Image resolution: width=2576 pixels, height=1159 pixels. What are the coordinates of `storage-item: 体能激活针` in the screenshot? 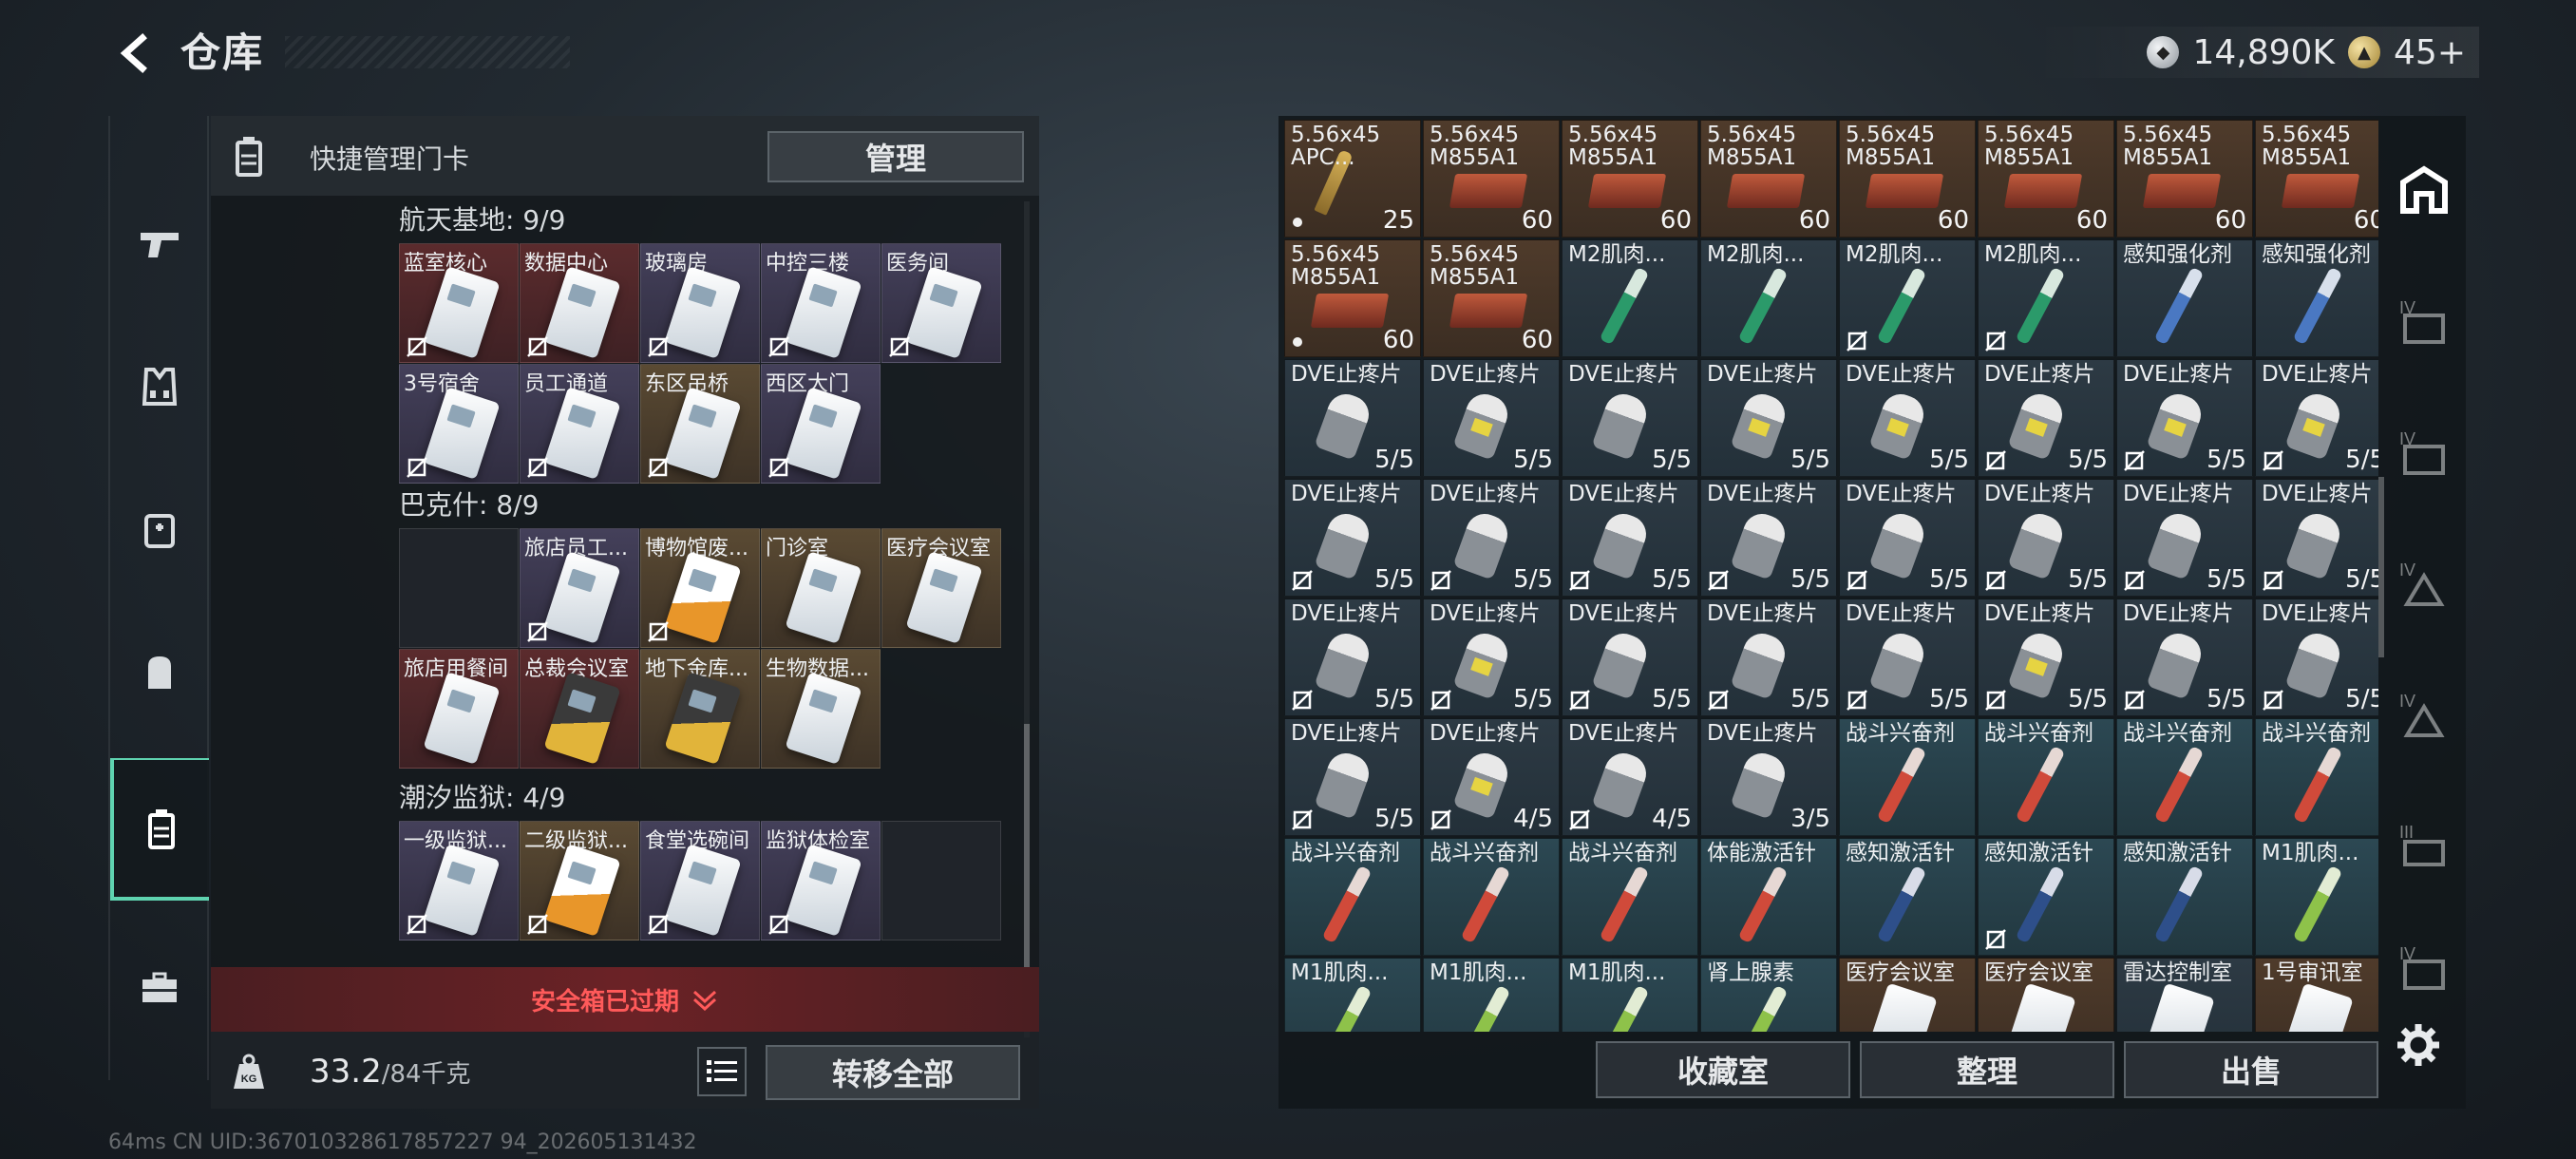 It's located at (1768, 897).